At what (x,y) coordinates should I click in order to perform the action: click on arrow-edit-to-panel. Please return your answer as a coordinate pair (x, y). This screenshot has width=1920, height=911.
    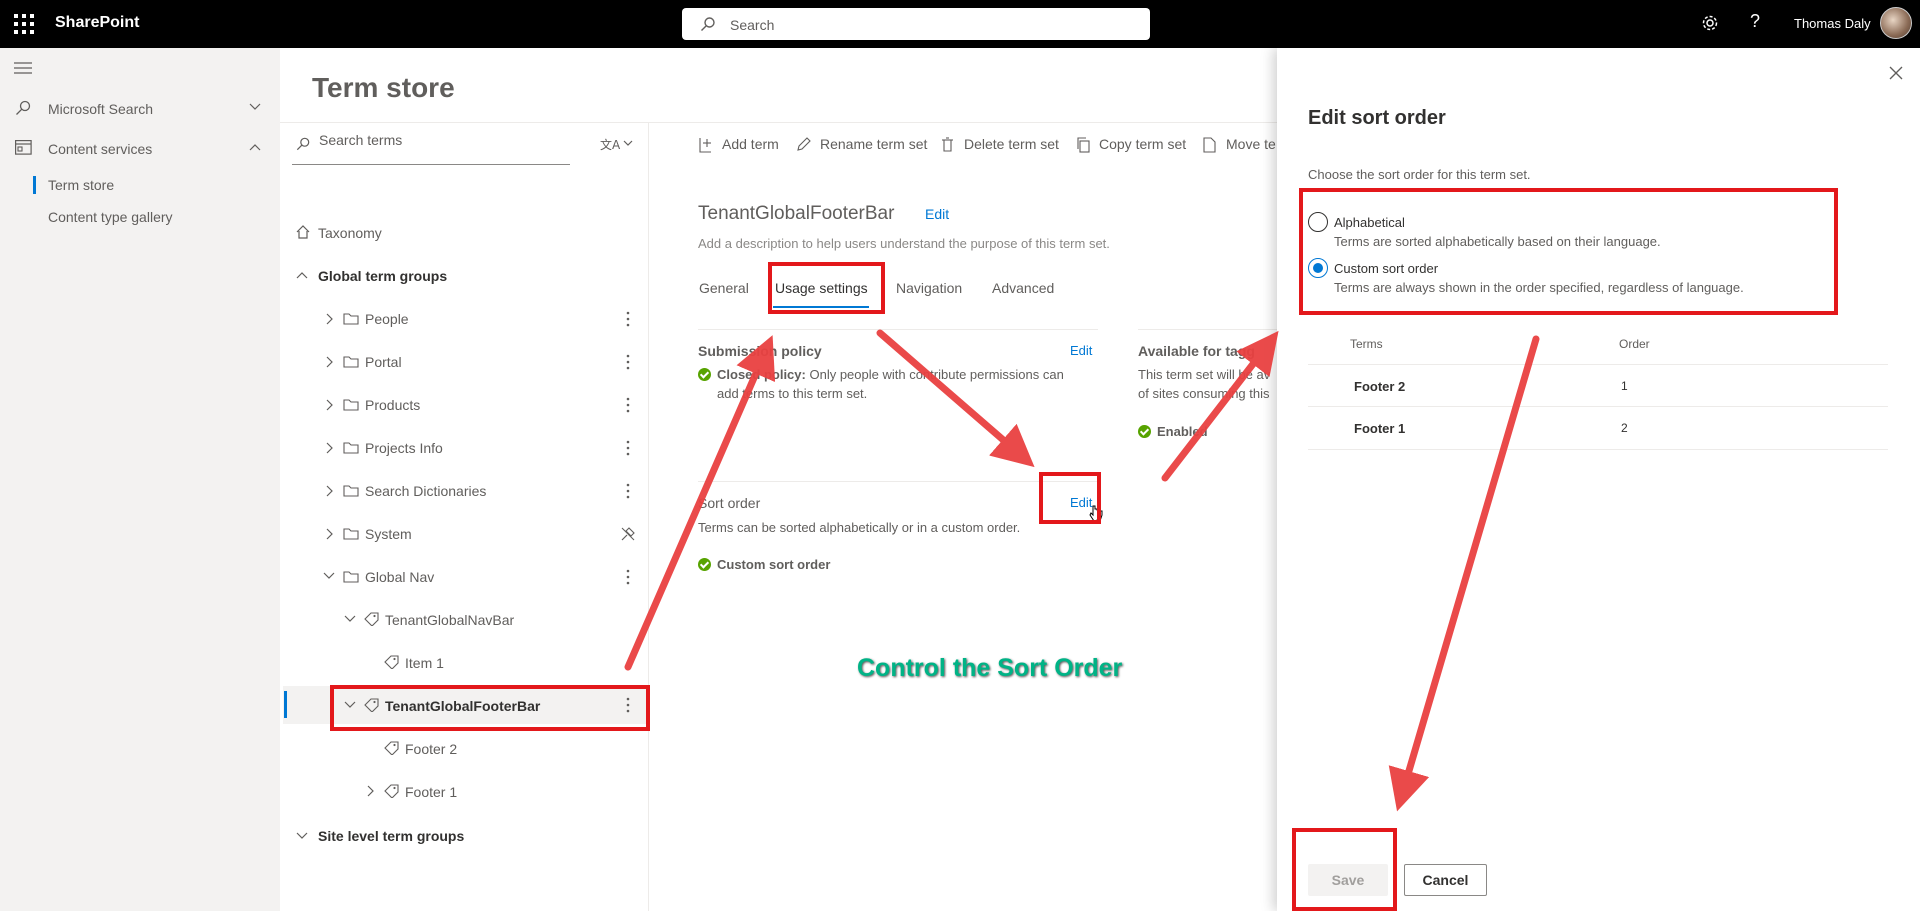
    Looking at the image, I should click on (1220, 406).